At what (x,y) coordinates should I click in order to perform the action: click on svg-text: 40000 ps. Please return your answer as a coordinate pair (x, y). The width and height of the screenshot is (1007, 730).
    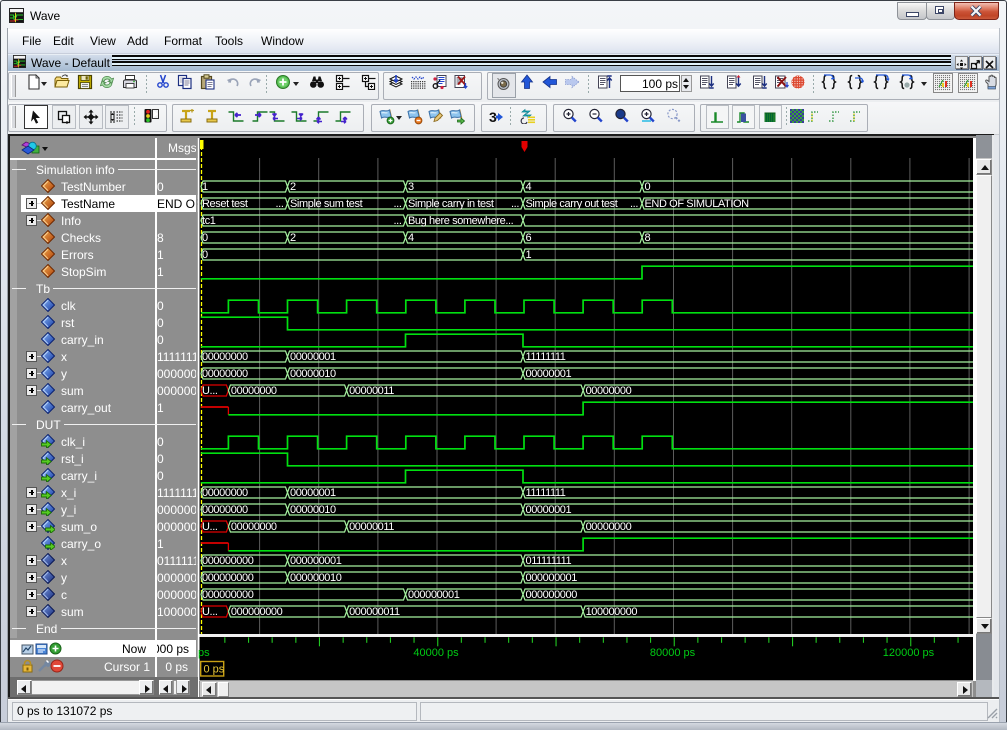
    Looking at the image, I should click on (436, 653).